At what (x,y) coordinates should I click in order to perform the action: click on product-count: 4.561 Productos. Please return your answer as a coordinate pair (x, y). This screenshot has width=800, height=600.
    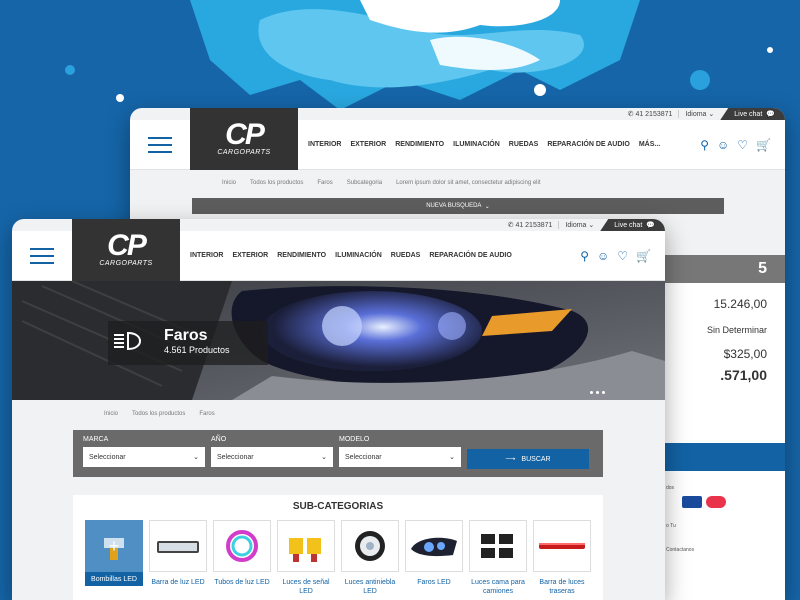
    Looking at the image, I should click on (197, 350).